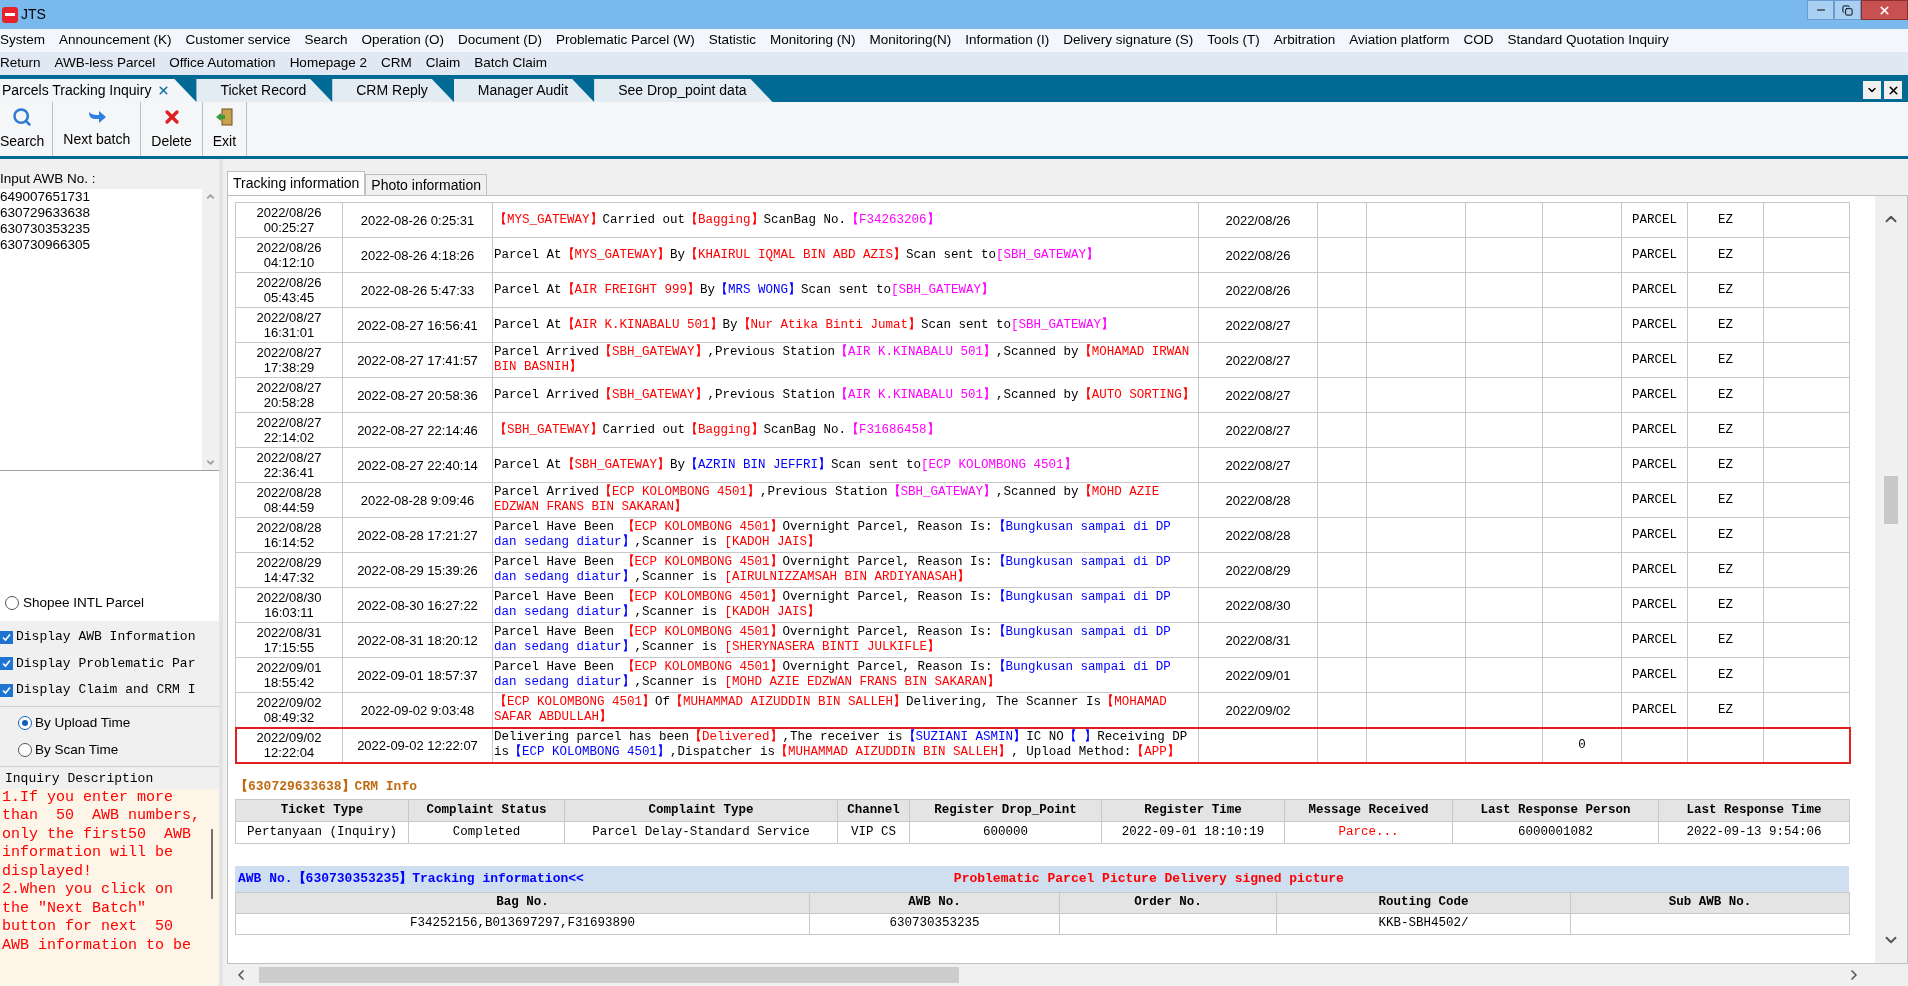 The image size is (1908, 986). I want to click on table-row: 2022/09/02 08:49:32 2022-09-02 9:03:48 【ECP KOLOMBONG 4501】Of【MUHAMMAD AIZUDDIN BIN SALLEH】Delivering, The Scanner Is【MOHAMAD SAFAR ABDULLAH】 2022/09/02 PARCEL EZ, so click(1042, 710).